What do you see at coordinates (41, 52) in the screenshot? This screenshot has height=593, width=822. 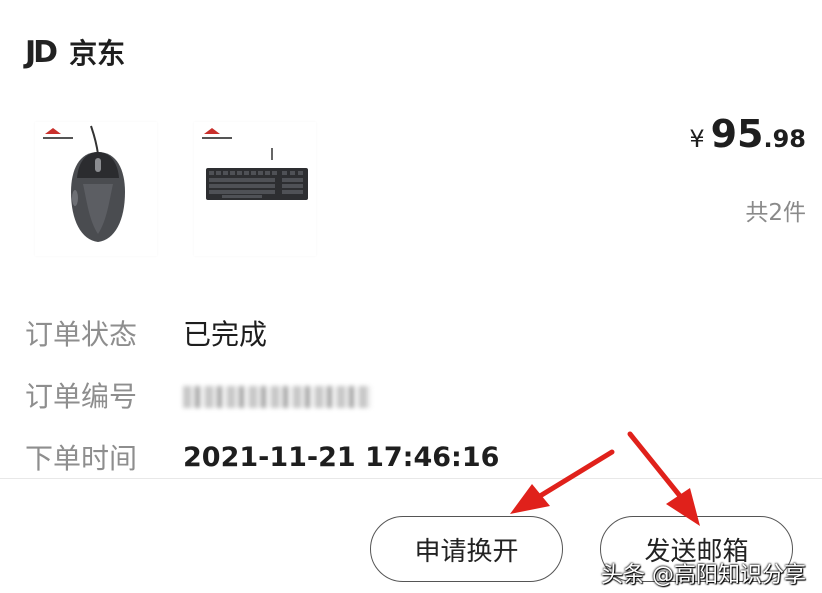 I see `jd-logo: JD` at bounding box center [41, 52].